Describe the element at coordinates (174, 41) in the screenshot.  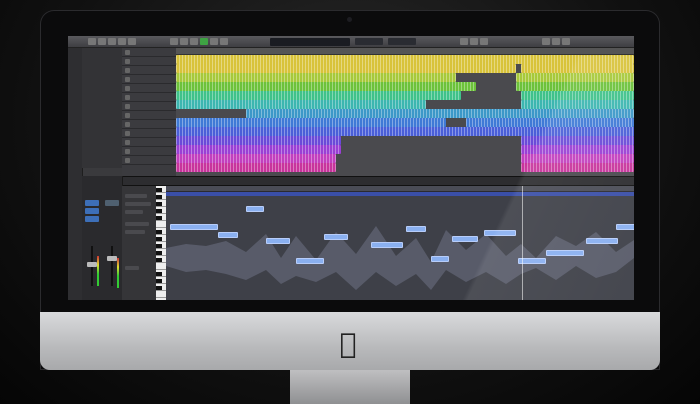
I see `rewind-icon` at that location.